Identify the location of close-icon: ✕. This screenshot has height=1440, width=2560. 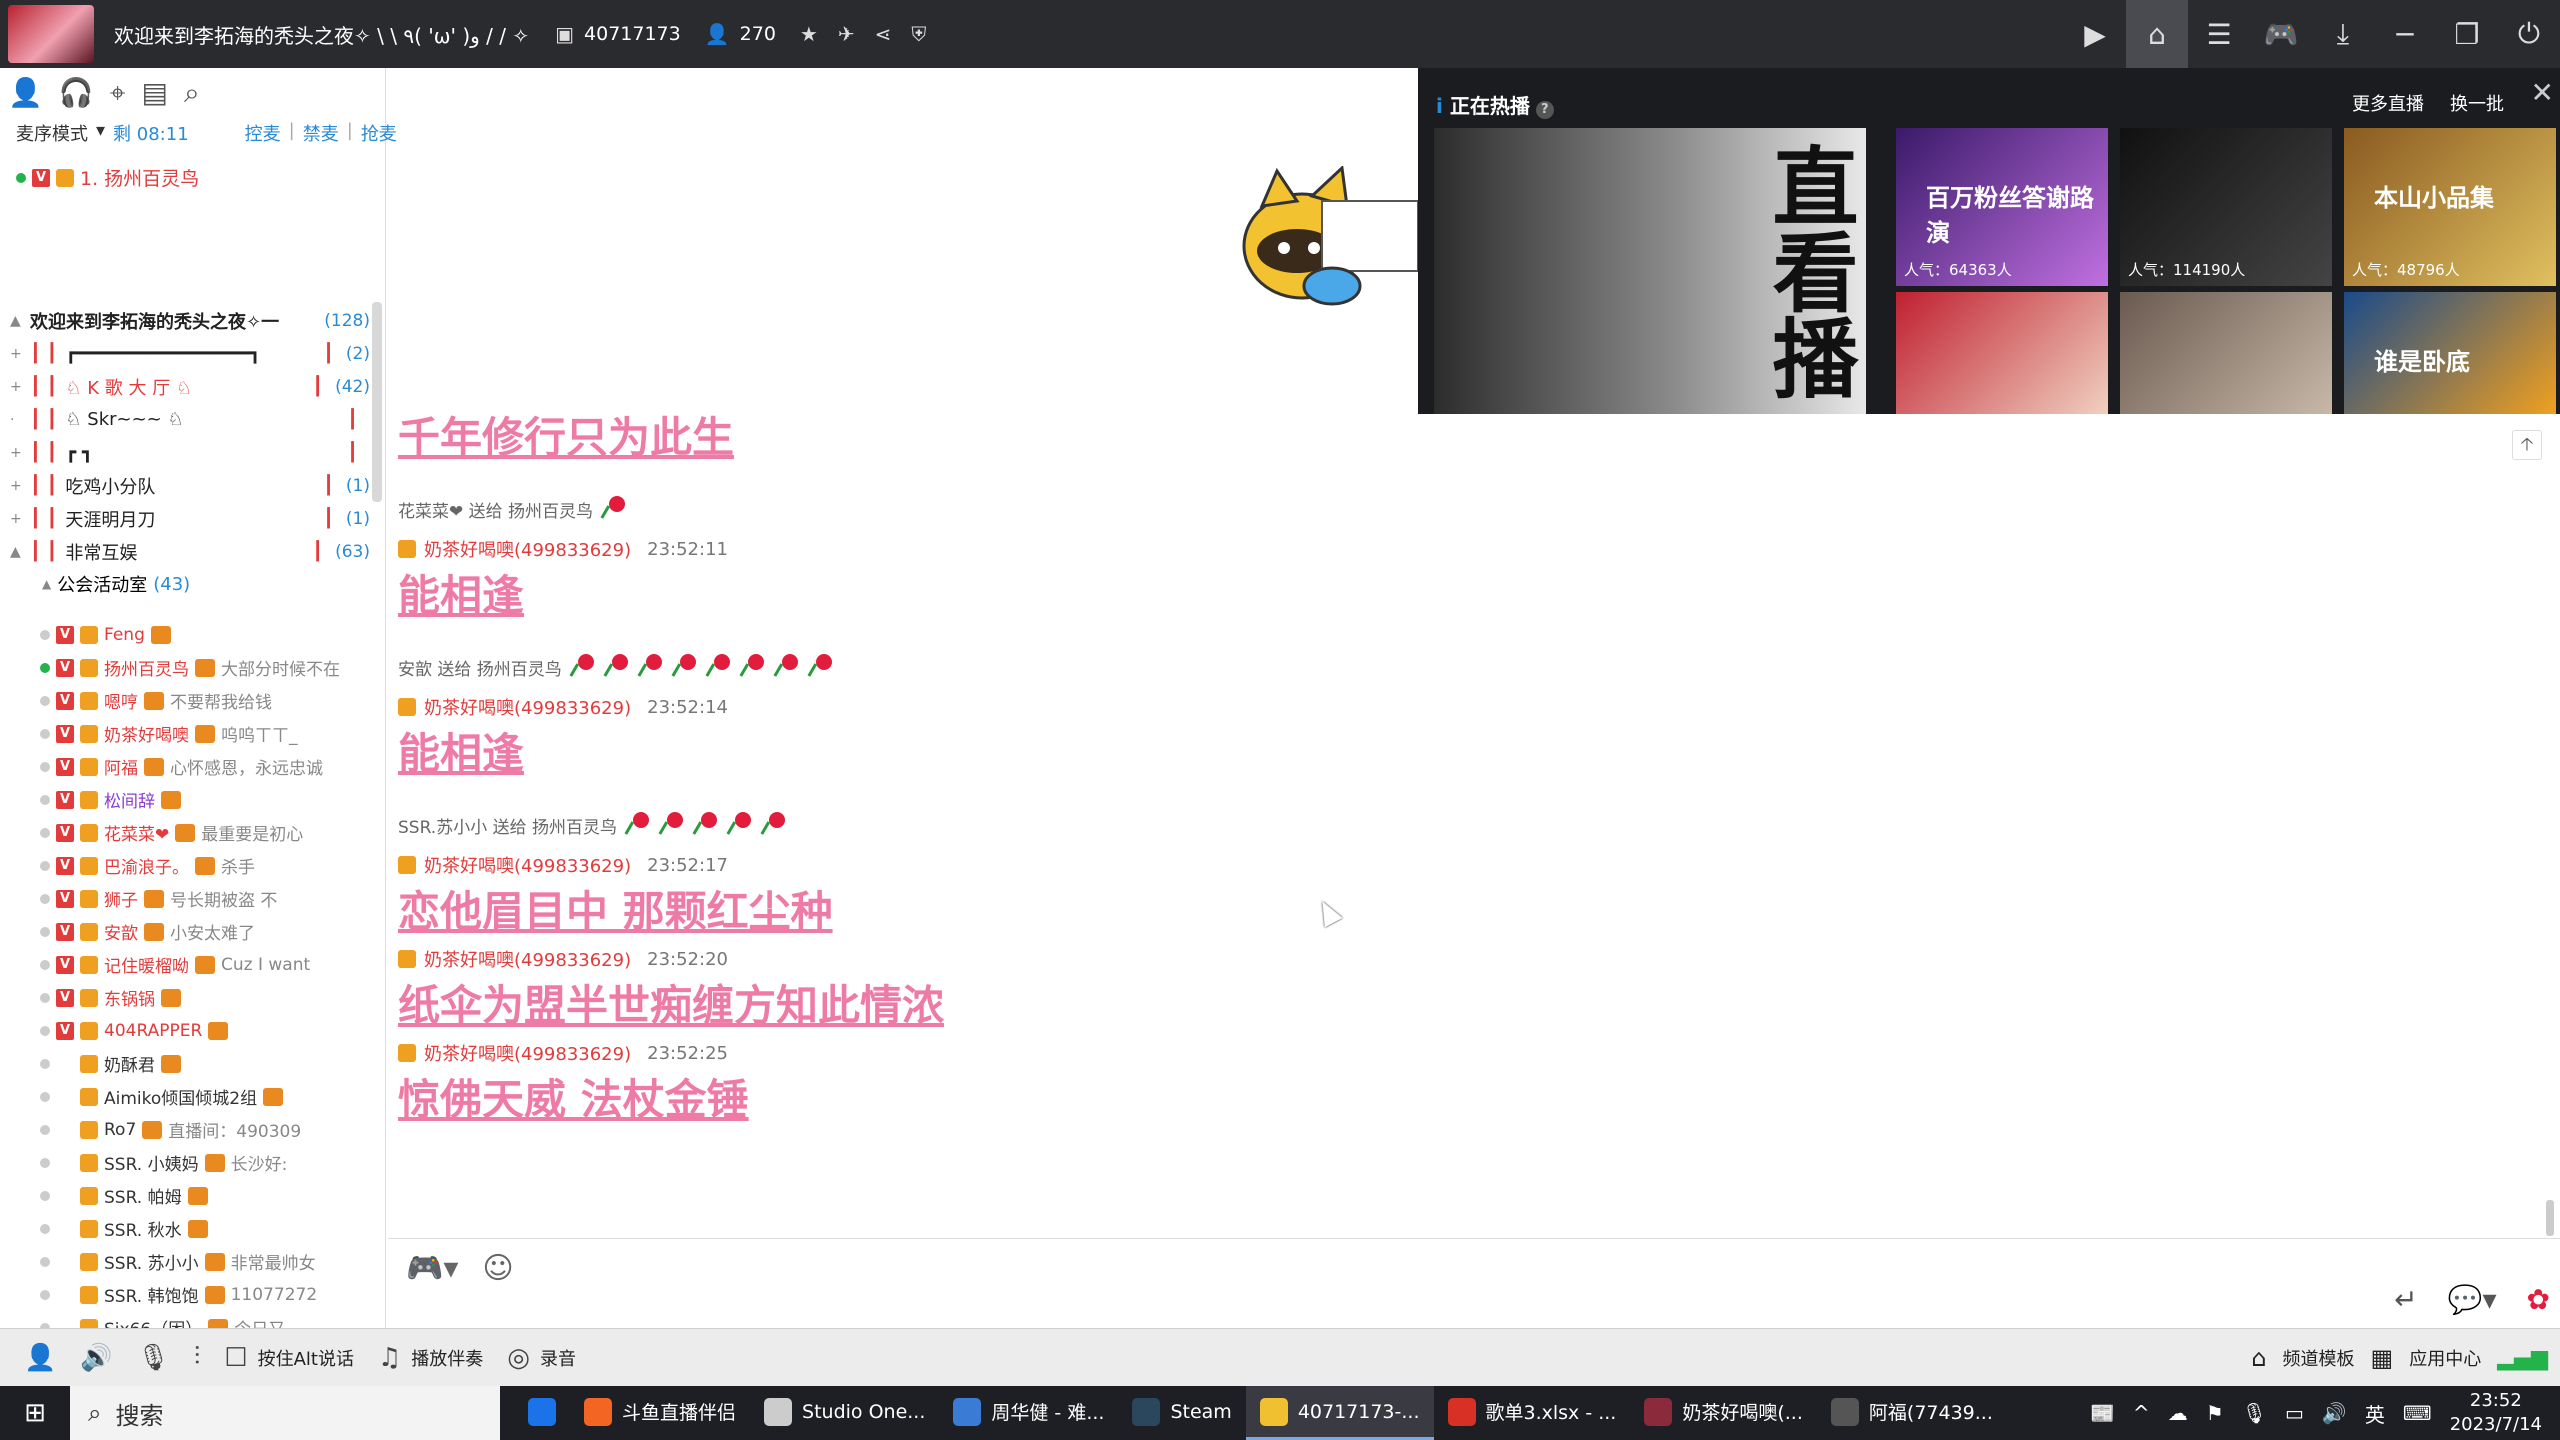
(2542, 92).